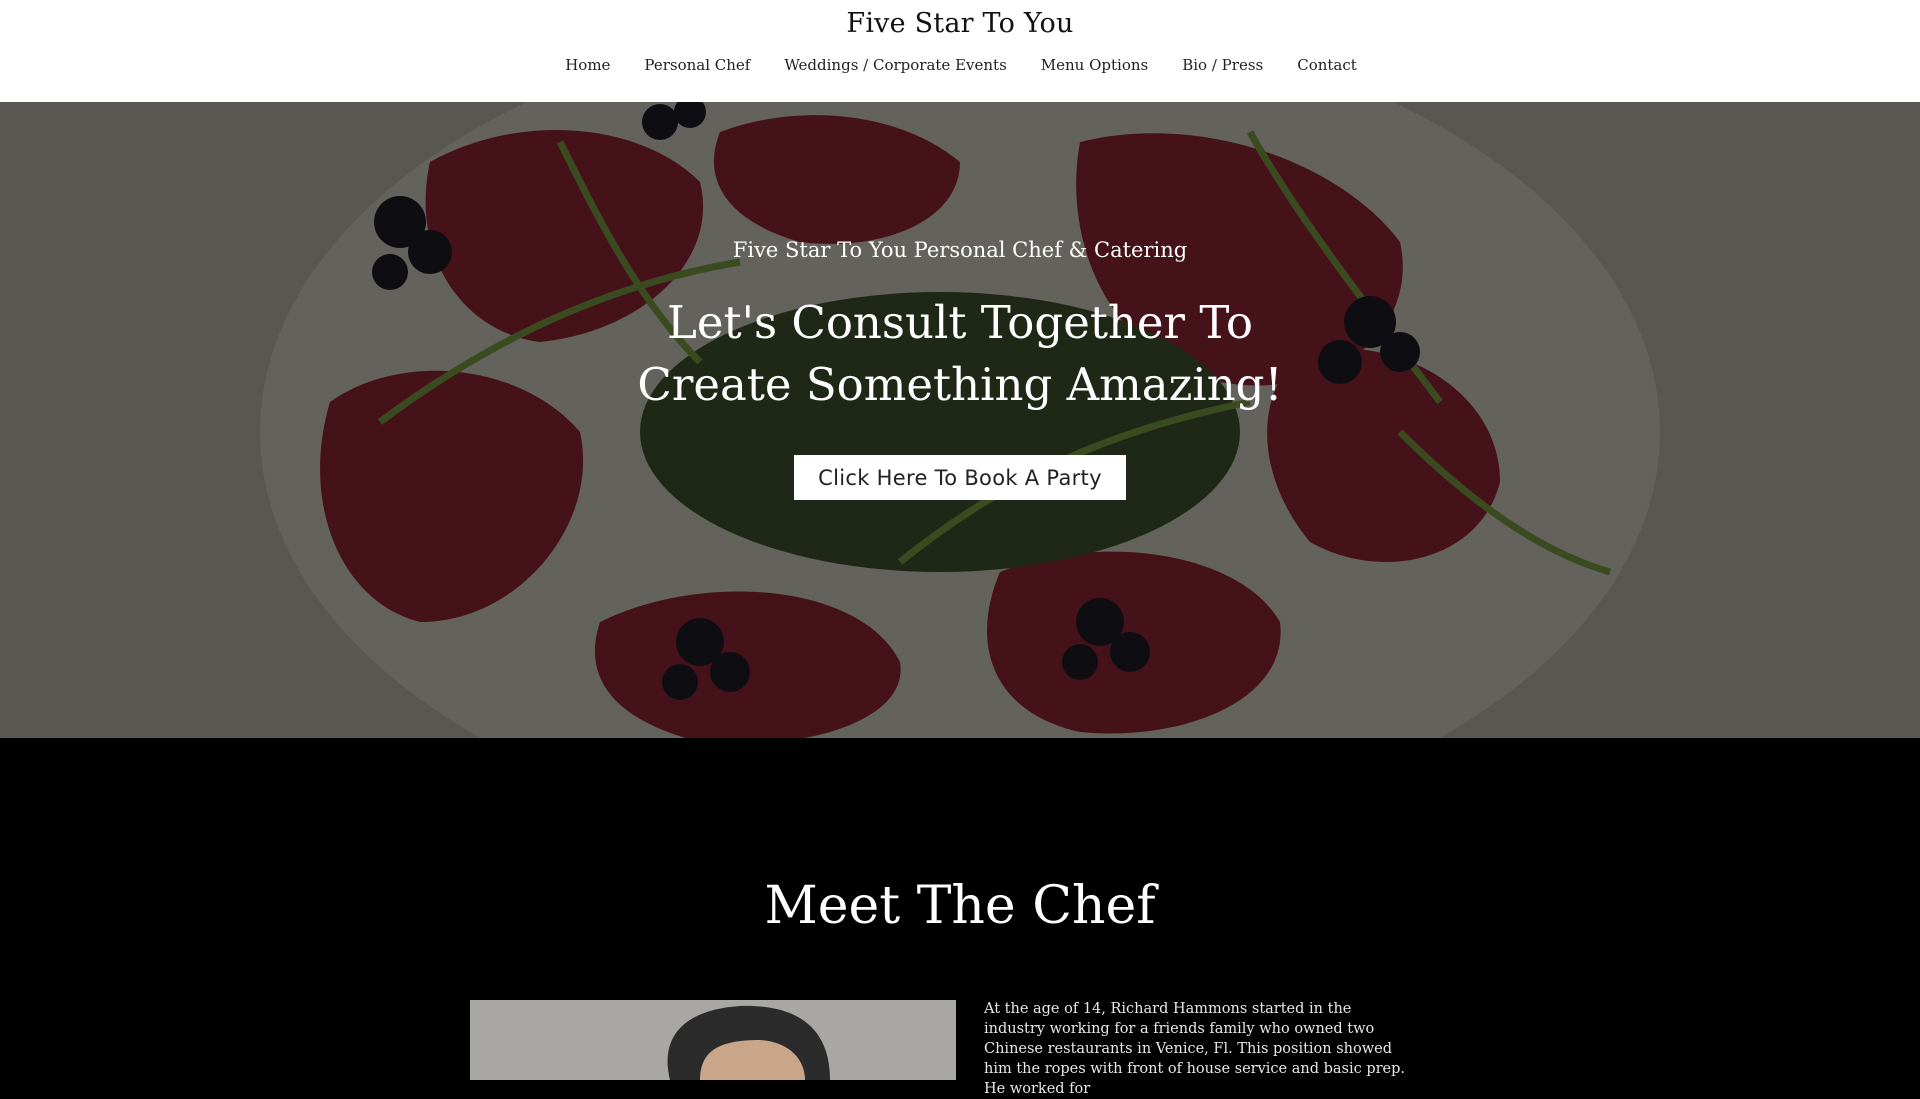 The image size is (1920, 1099). What do you see at coordinates (960, 477) in the screenshot?
I see `book-party-button: Click Here To Book A Party` at bounding box center [960, 477].